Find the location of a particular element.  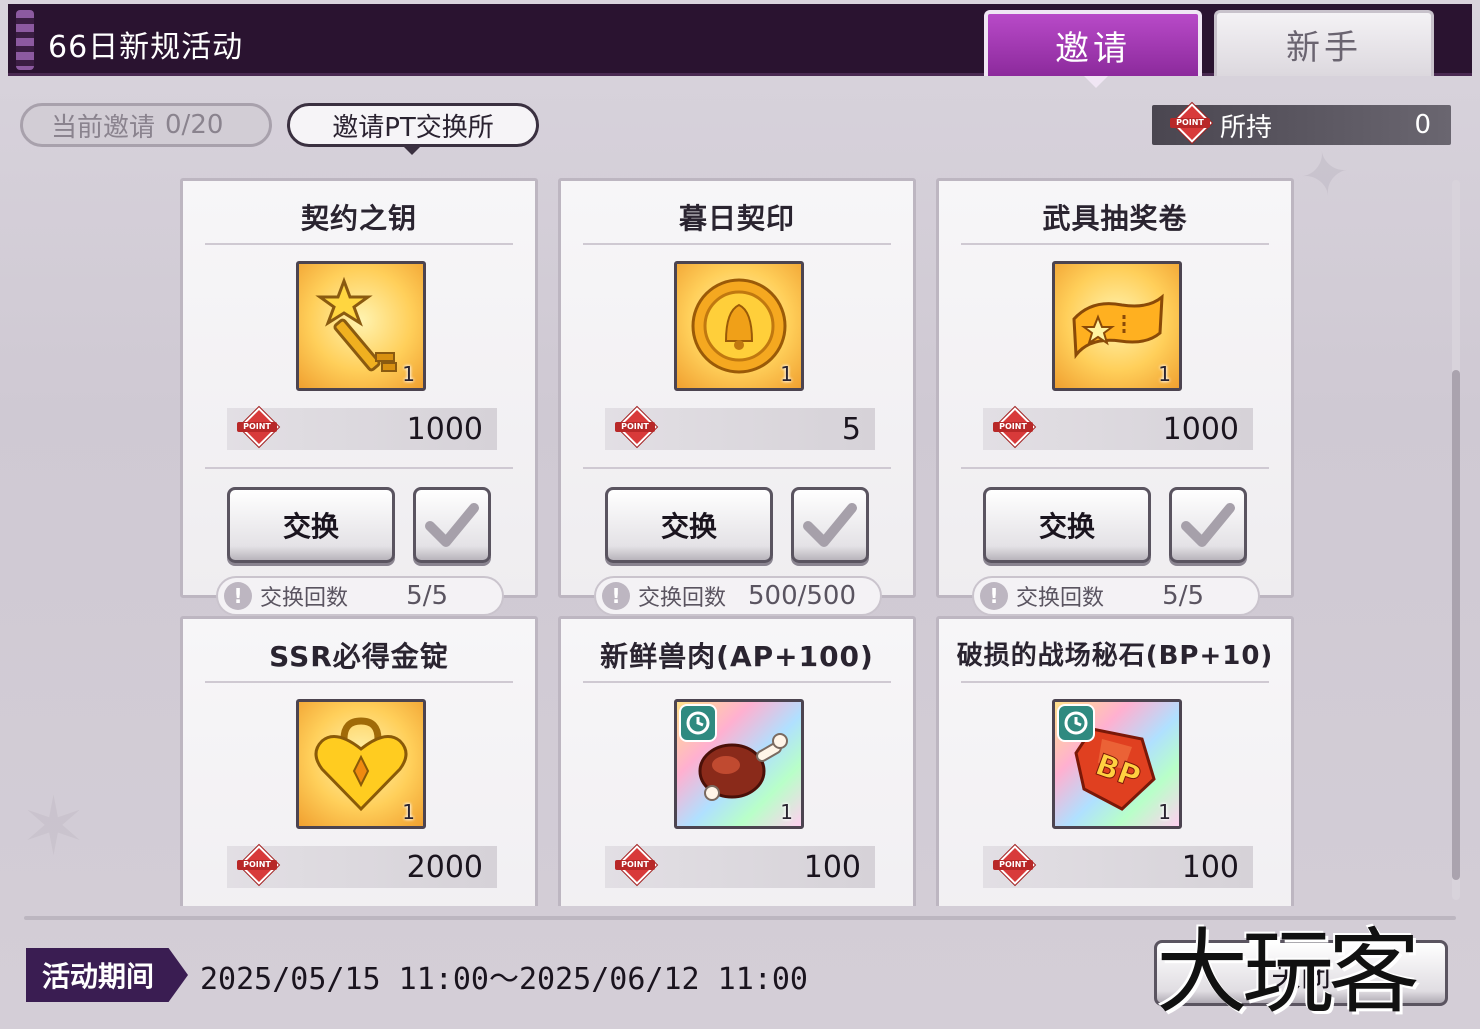

item-title: 新鲜兽肉(AP+100) is located at coordinates (737, 656).